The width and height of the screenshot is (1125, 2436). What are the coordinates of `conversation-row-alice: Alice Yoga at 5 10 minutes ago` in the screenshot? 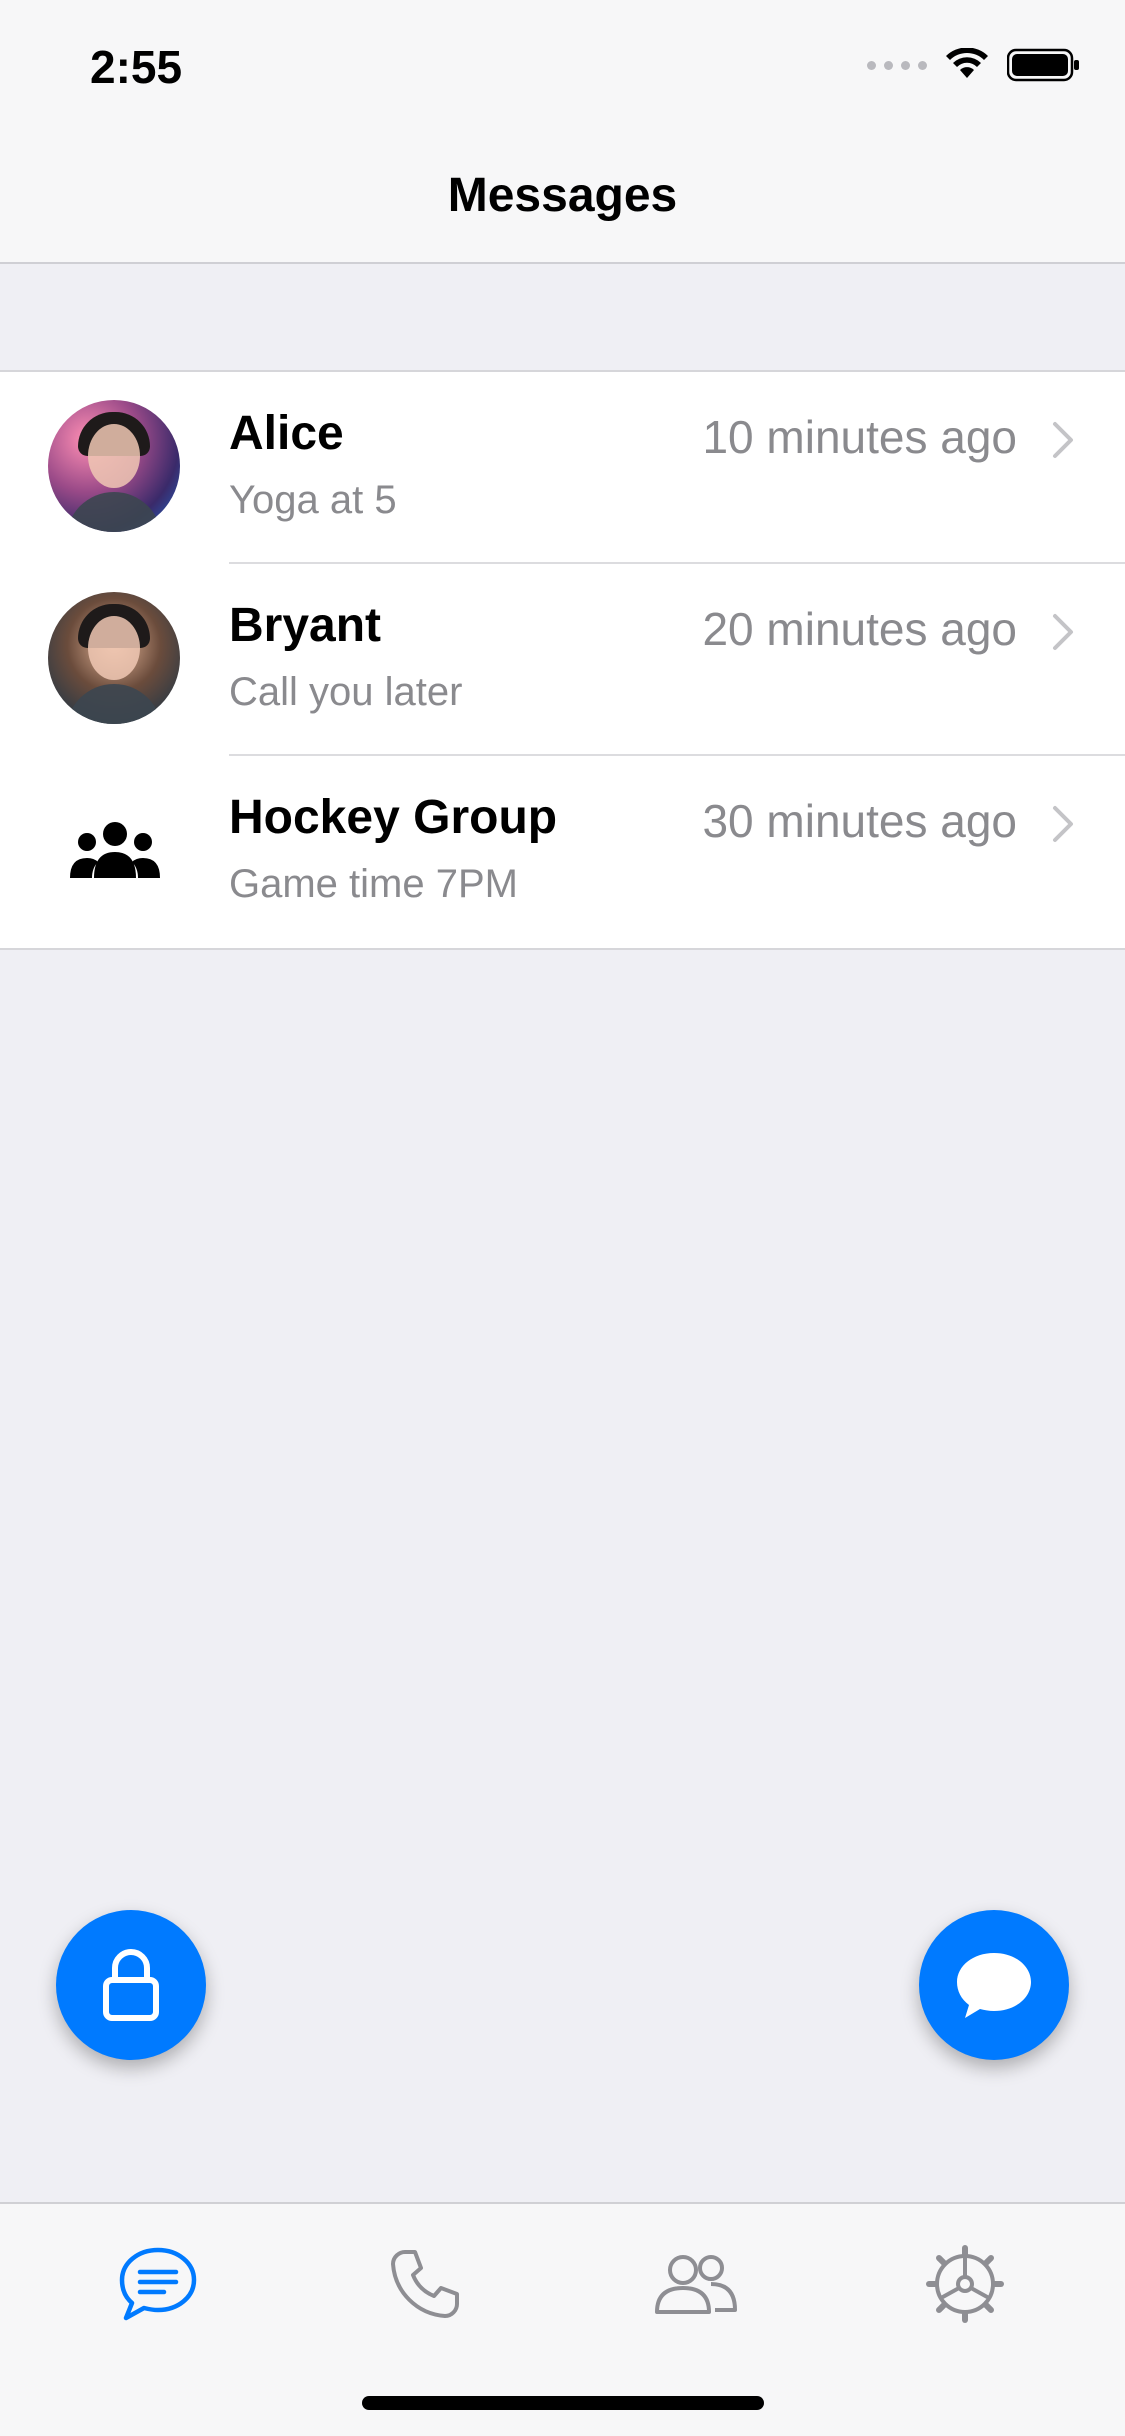 It's located at (562, 468).